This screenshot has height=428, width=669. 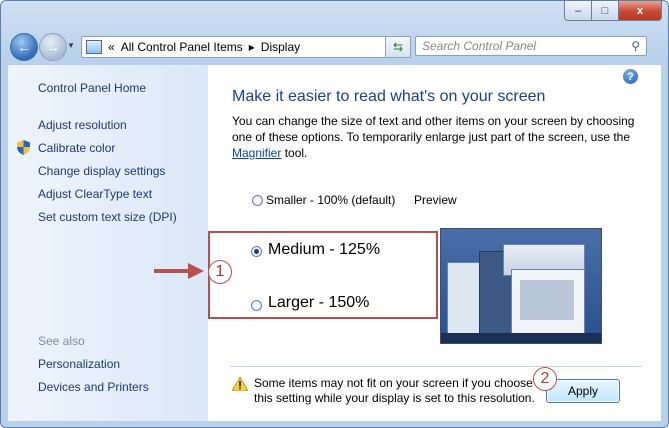 What do you see at coordinates (521, 338) in the screenshot?
I see `preview-taskbar` at bounding box center [521, 338].